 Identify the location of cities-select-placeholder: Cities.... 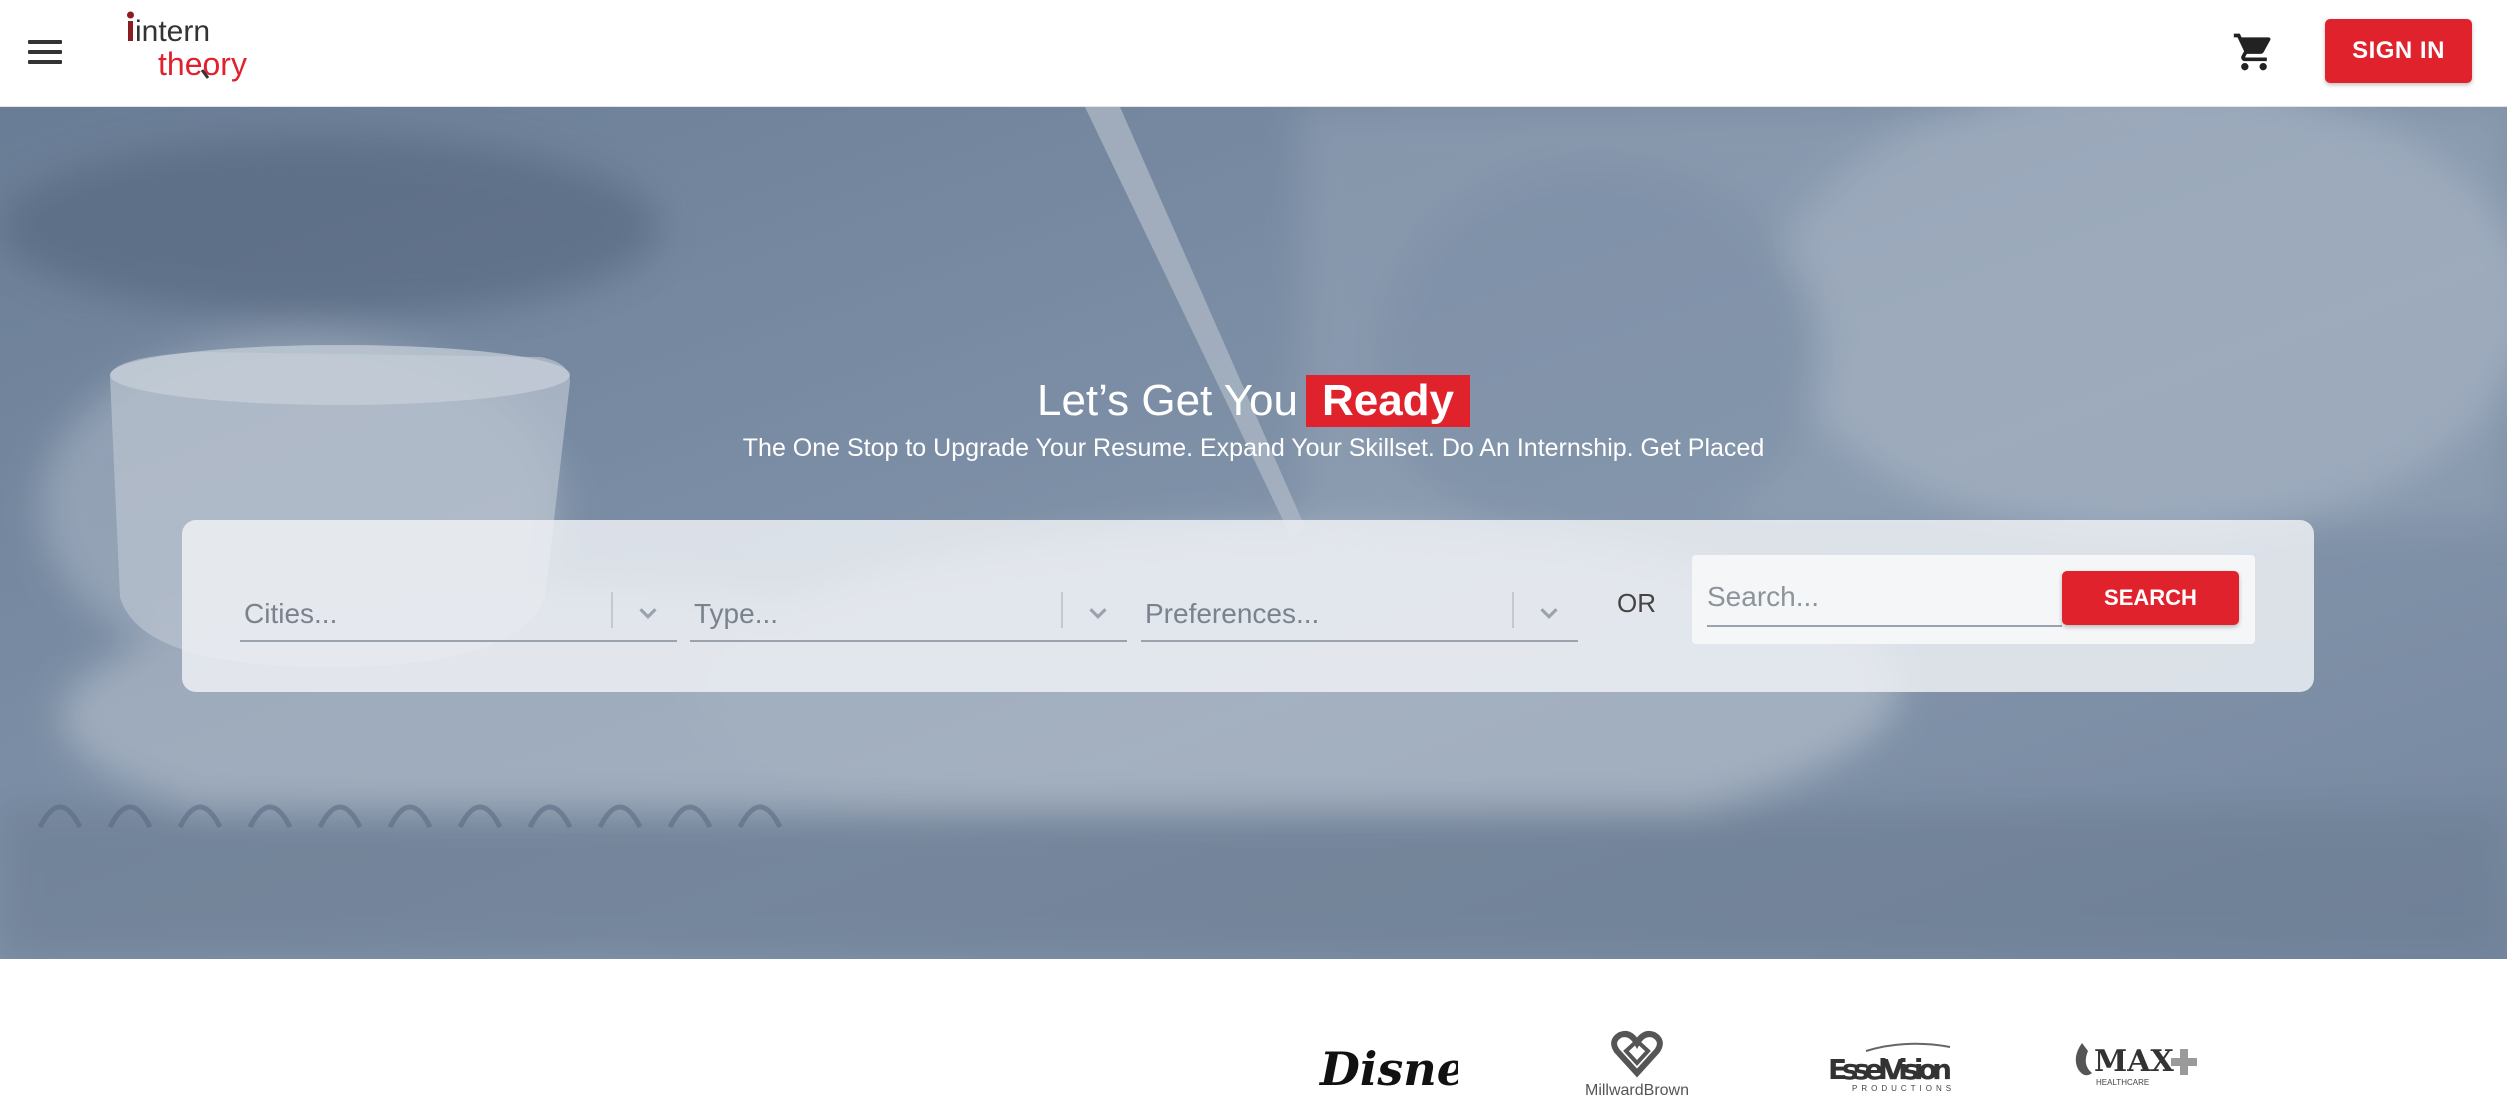
(291, 613).